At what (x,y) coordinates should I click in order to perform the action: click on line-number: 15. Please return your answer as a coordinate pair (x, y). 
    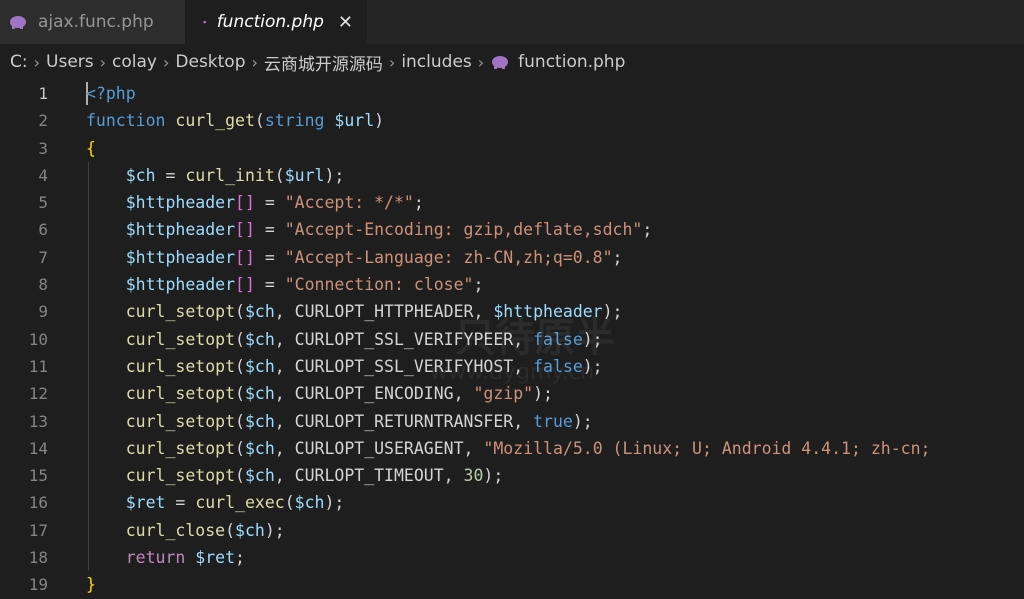
    Looking at the image, I should click on (38, 476).